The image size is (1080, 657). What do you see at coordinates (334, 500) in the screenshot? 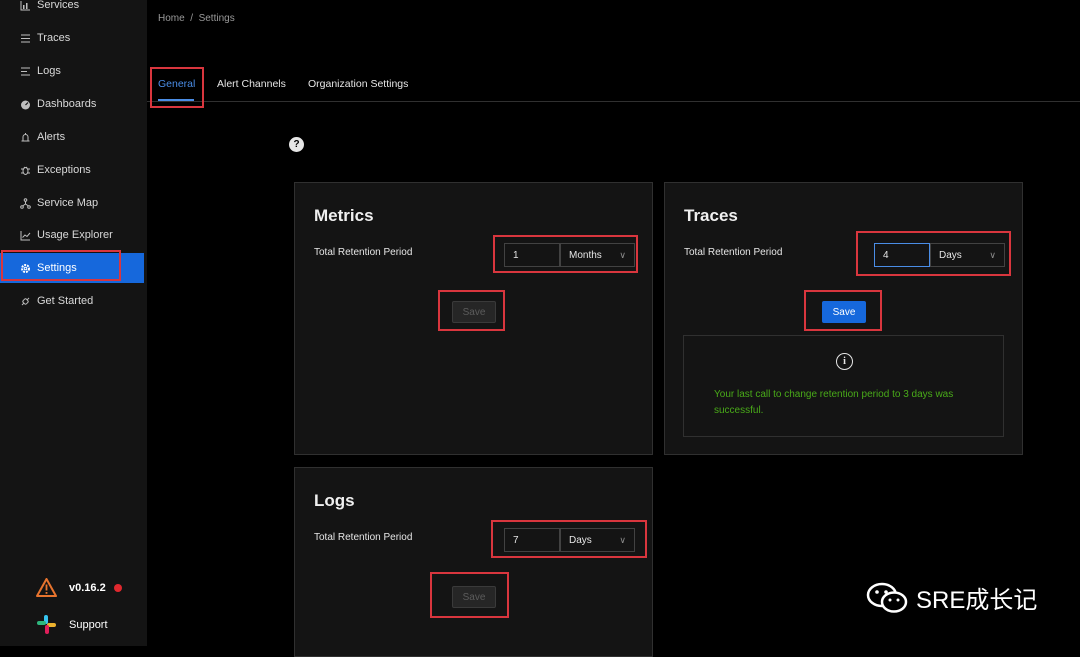
I see `logs-title: Logs` at bounding box center [334, 500].